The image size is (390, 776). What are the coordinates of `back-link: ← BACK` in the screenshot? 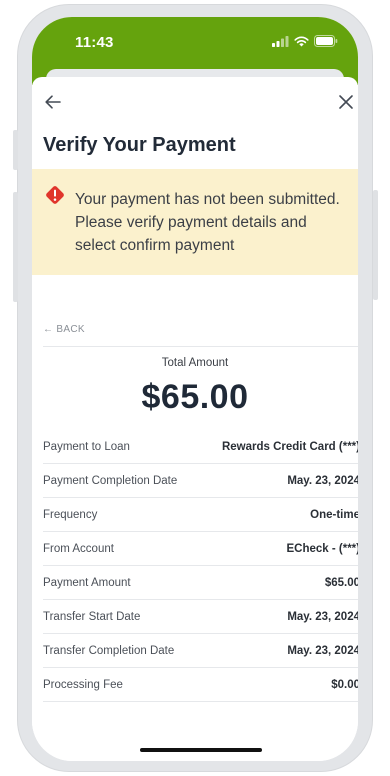 It's located at (64, 329).